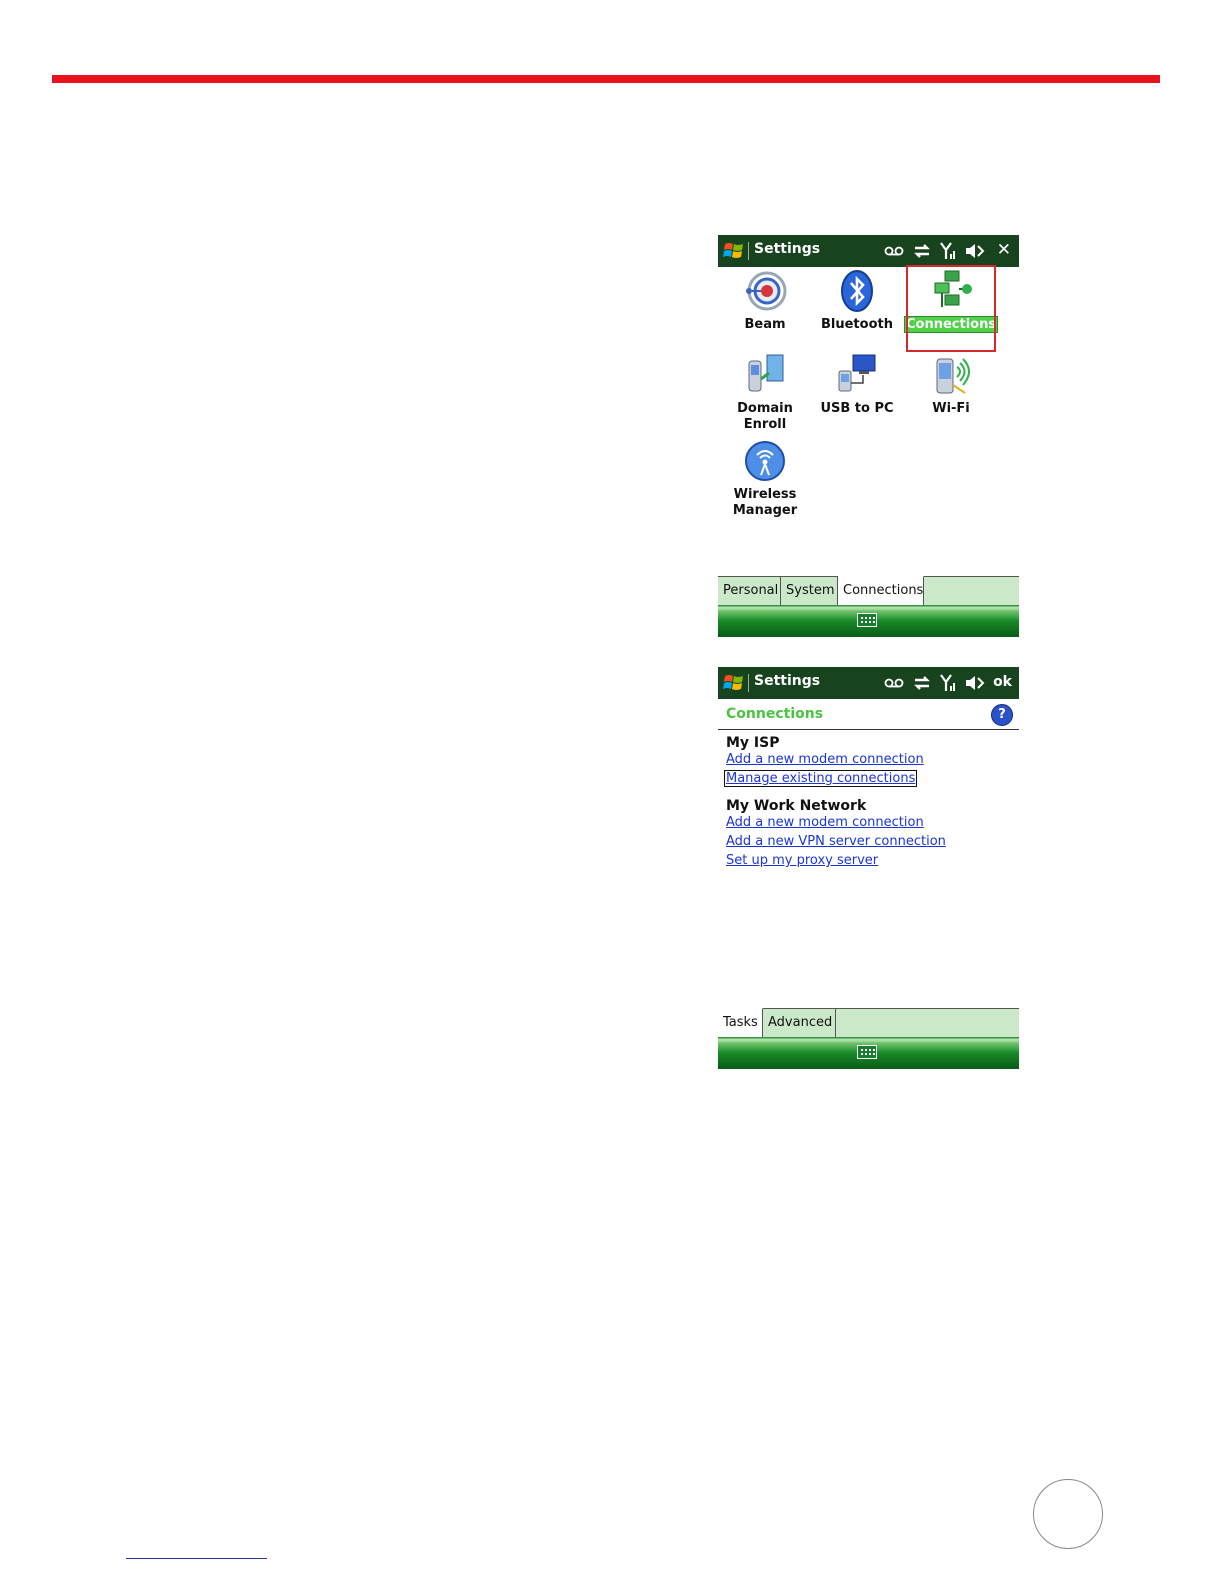 The height and width of the screenshot is (1584, 1224). I want to click on group-title-my-isp: My ISP, so click(753, 743).